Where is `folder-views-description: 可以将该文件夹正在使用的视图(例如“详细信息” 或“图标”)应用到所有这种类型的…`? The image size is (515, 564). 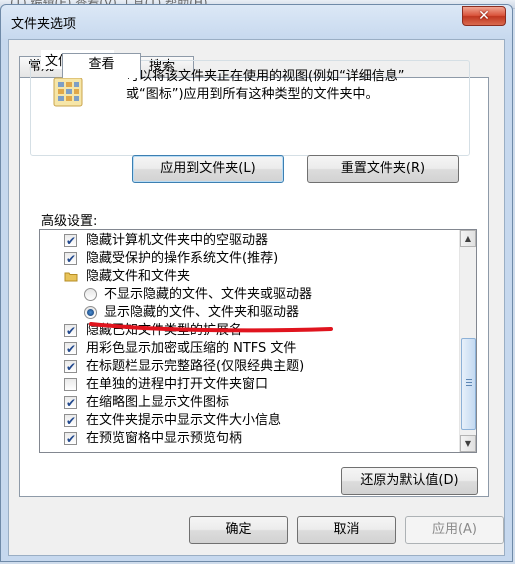
folder-views-description: 可以将该文件夹正在使用的视图(例如“详细信息” 或“图标”)应用到所有这种类型的… is located at coordinates (296, 86).